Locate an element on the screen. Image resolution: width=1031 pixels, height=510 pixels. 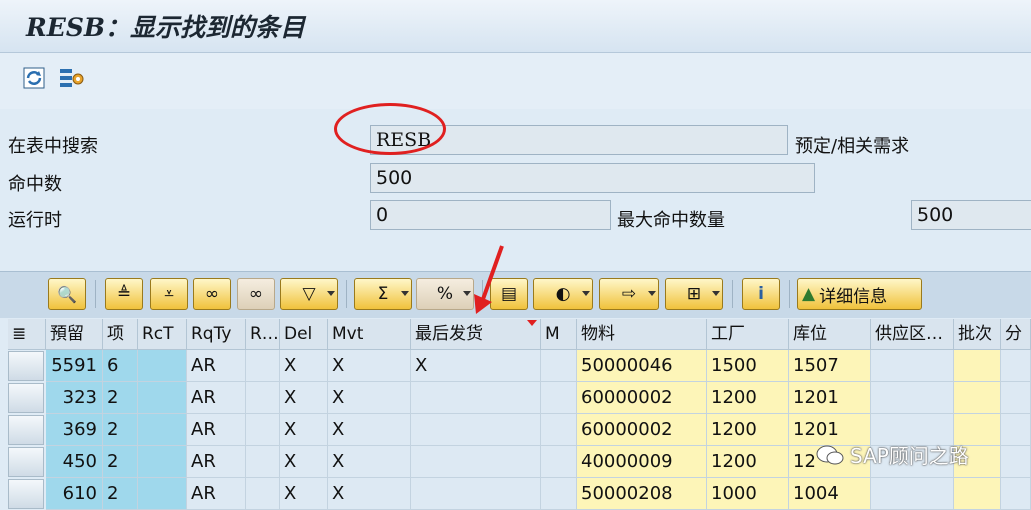
column-header: 預留 is located at coordinates (74, 334).